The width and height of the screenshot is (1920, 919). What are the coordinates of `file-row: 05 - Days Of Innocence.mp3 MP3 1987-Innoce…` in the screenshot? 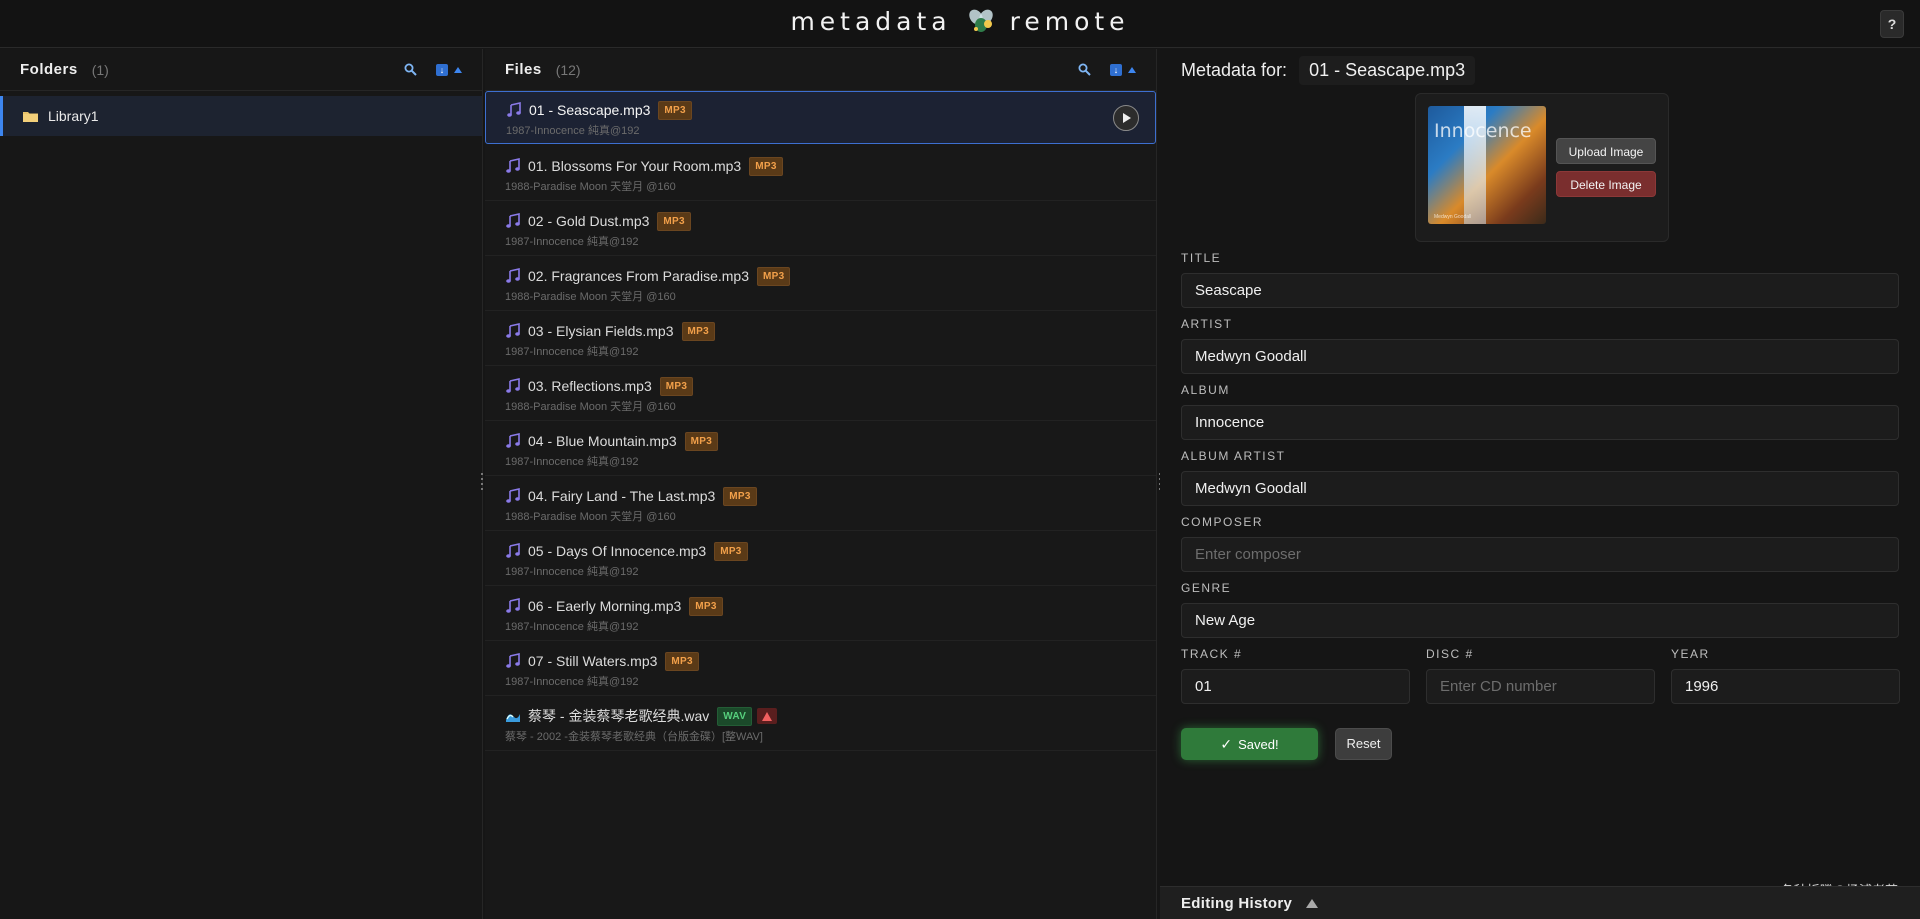 It's located at (820, 558).